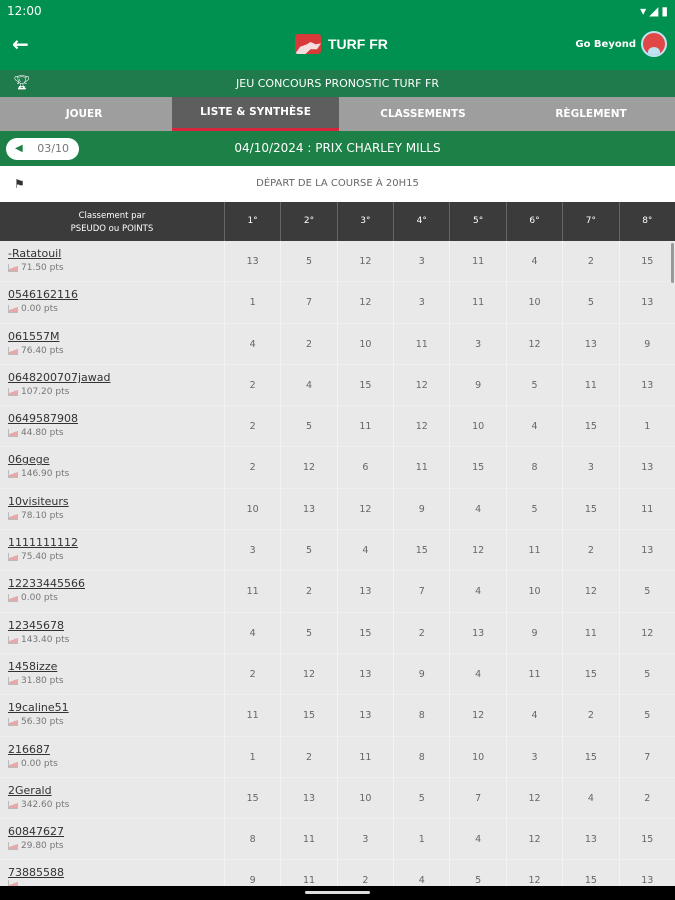 This screenshot has height=900, width=675. What do you see at coordinates (45, 639) in the screenshot?
I see `player-points: 143.40 pts` at bounding box center [45, 639].